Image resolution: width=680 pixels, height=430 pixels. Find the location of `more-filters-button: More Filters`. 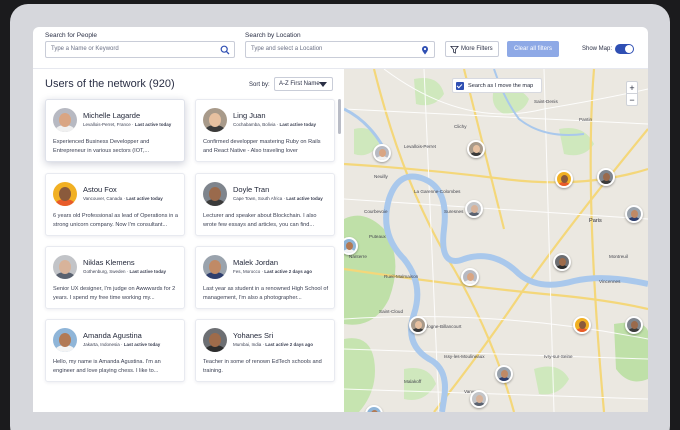

more-filters-button: More Filters is located at coordinates (472, 49).